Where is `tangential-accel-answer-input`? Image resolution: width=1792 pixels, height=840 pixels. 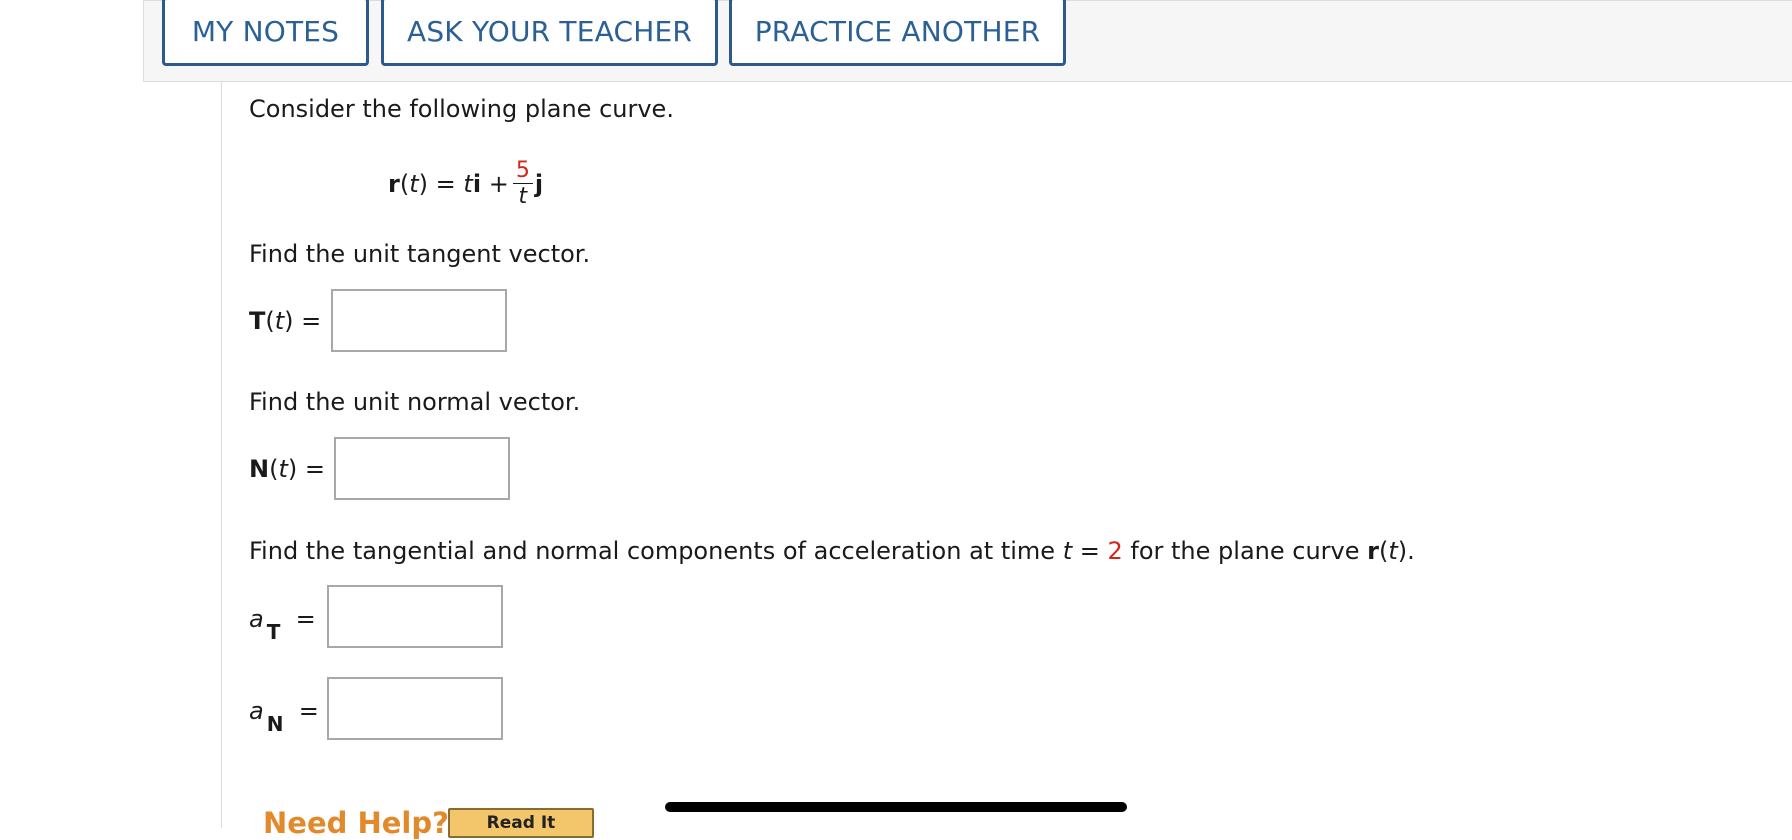
tangential-accel-answer-input is located at coordinates (415, 616).